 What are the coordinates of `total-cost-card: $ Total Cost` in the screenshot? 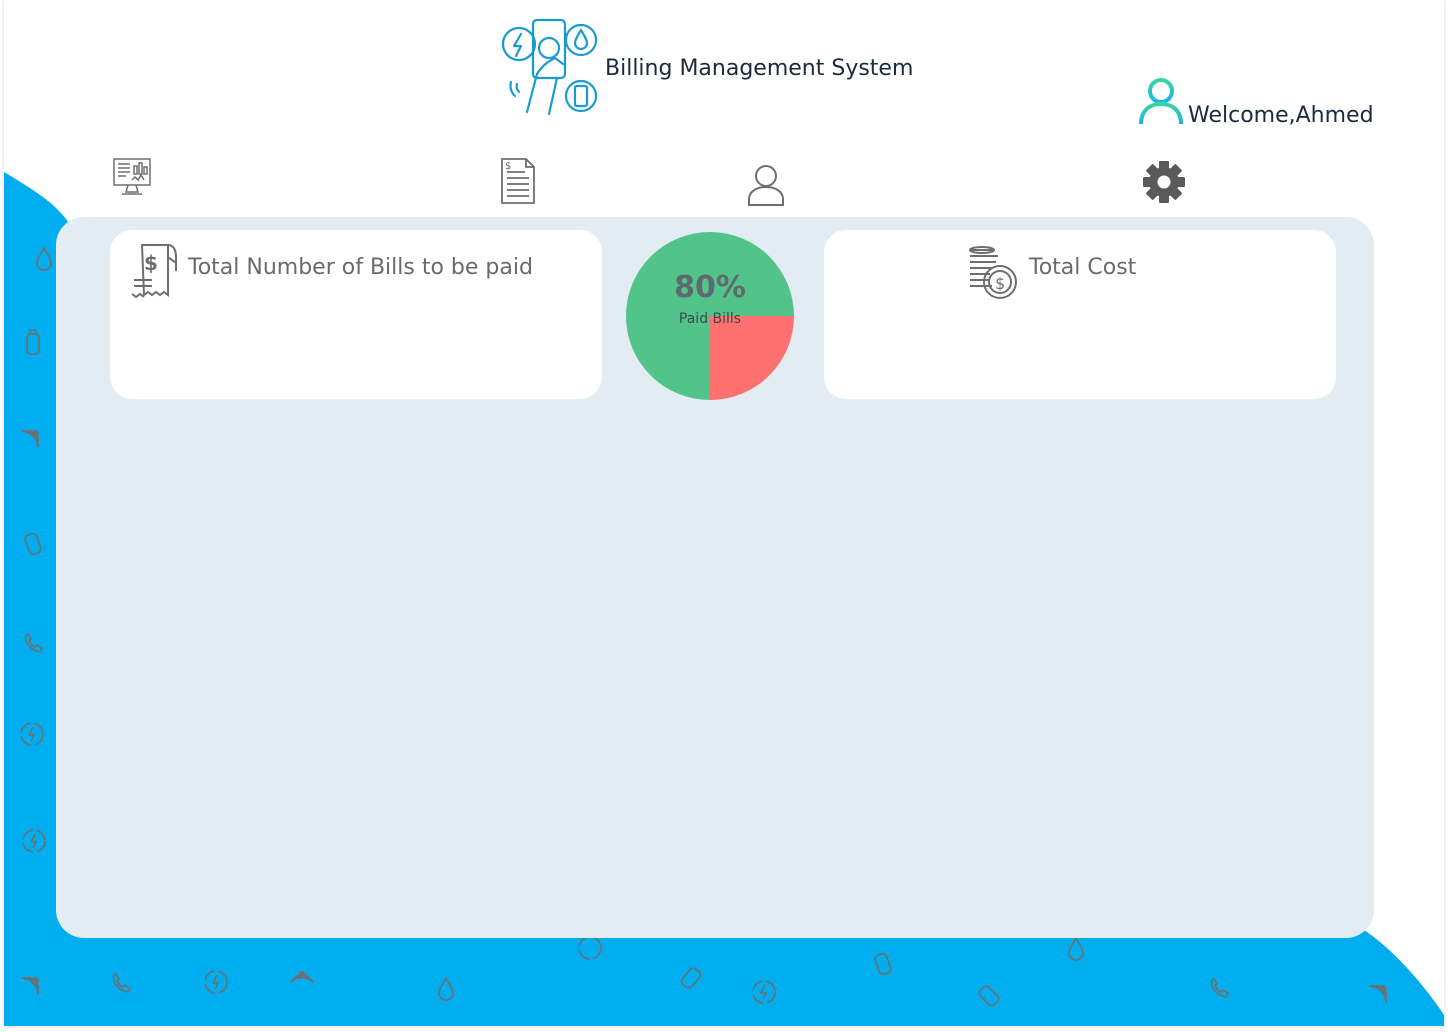 It's located at (1080, 314).